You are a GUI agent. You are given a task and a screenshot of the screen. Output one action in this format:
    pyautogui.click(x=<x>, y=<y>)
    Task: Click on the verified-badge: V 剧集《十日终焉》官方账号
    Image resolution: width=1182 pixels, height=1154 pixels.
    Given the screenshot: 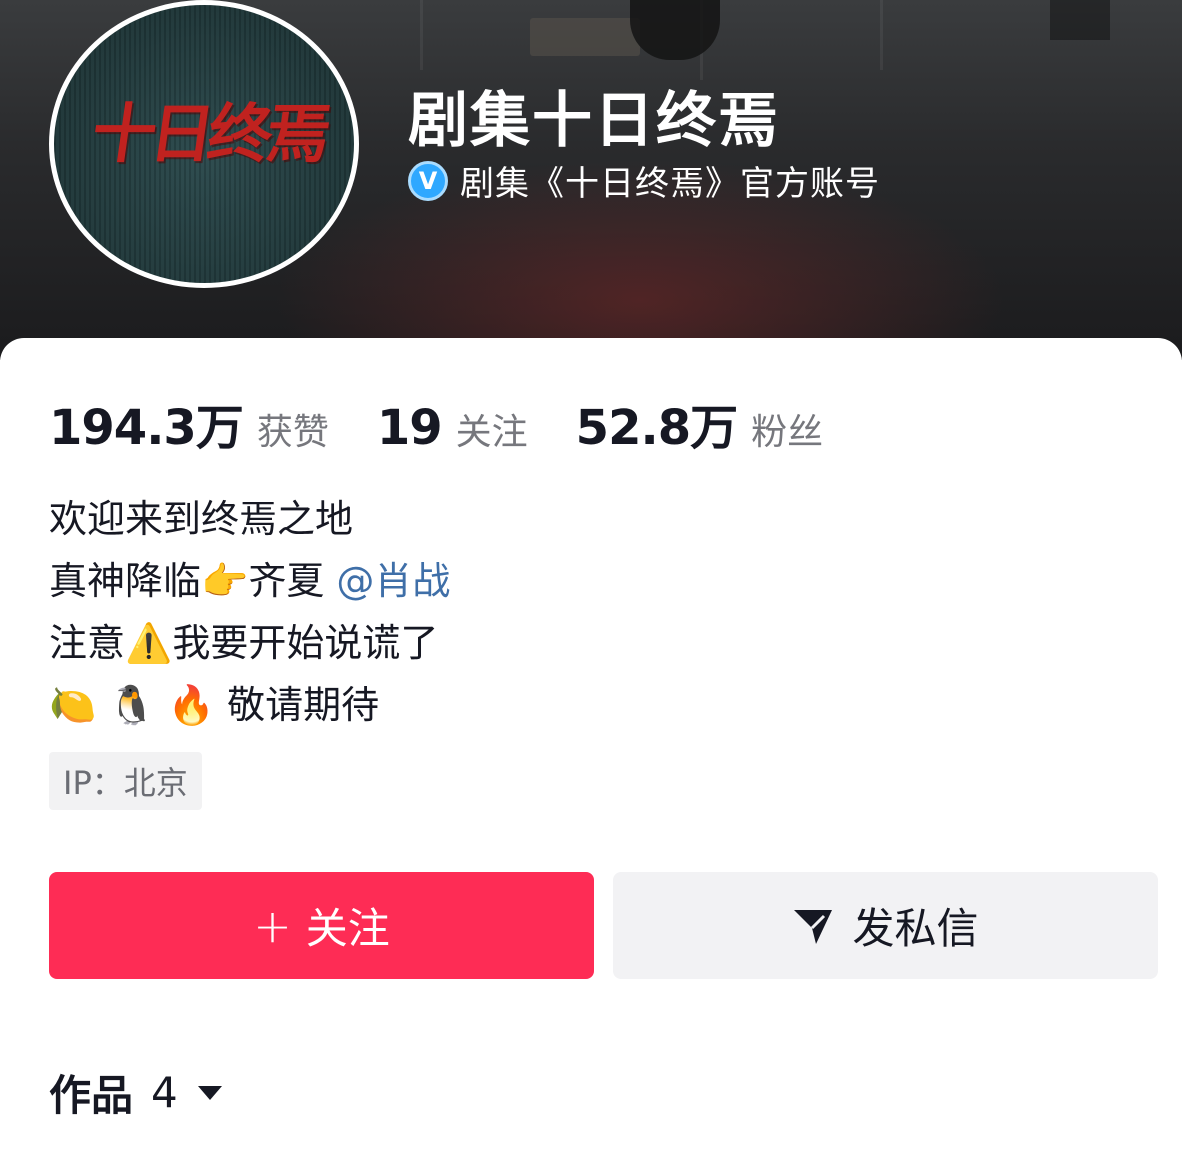 What is the action you would take?
    pyautogui.click(x=644, y=180)
    